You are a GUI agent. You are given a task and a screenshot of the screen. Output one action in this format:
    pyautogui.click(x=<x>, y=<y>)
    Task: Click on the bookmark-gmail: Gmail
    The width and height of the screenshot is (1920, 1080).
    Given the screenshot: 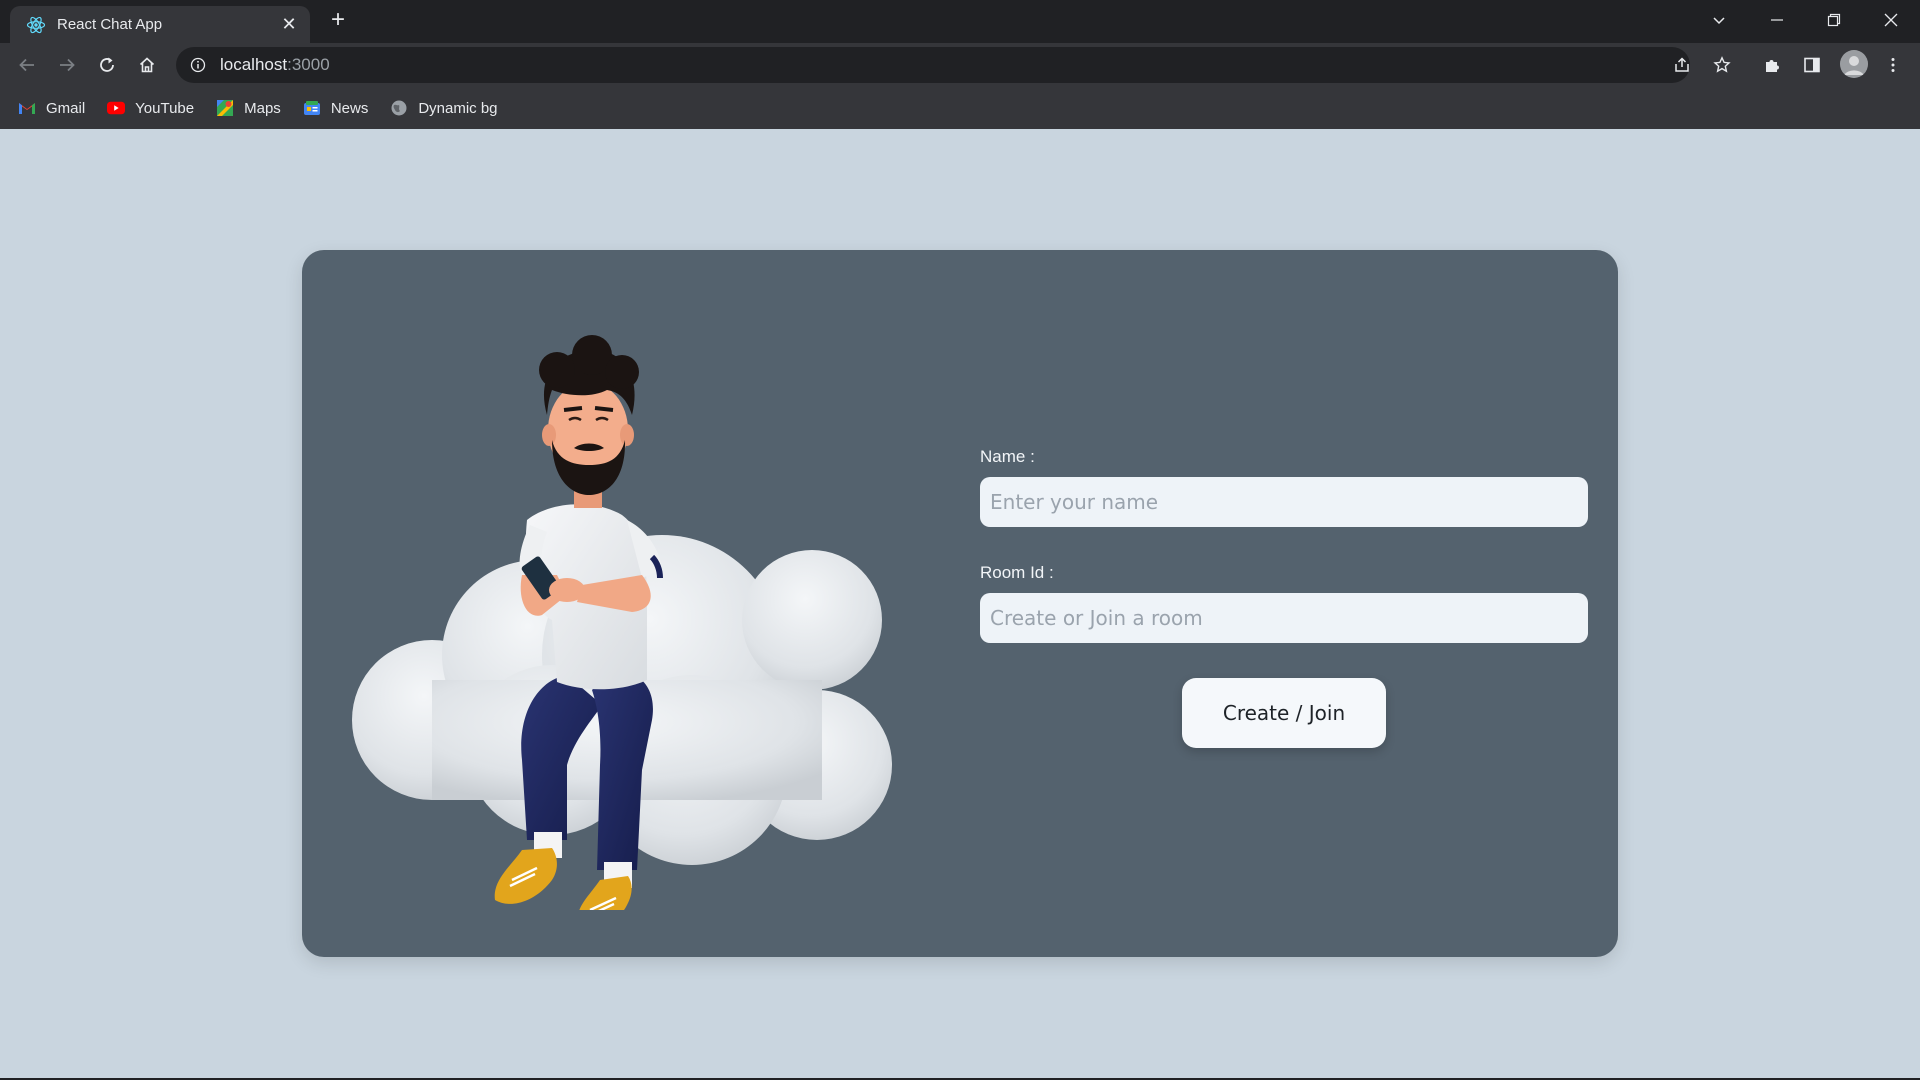 What is the action you would take?
    pyautogui.click(x=51, y=108)
    